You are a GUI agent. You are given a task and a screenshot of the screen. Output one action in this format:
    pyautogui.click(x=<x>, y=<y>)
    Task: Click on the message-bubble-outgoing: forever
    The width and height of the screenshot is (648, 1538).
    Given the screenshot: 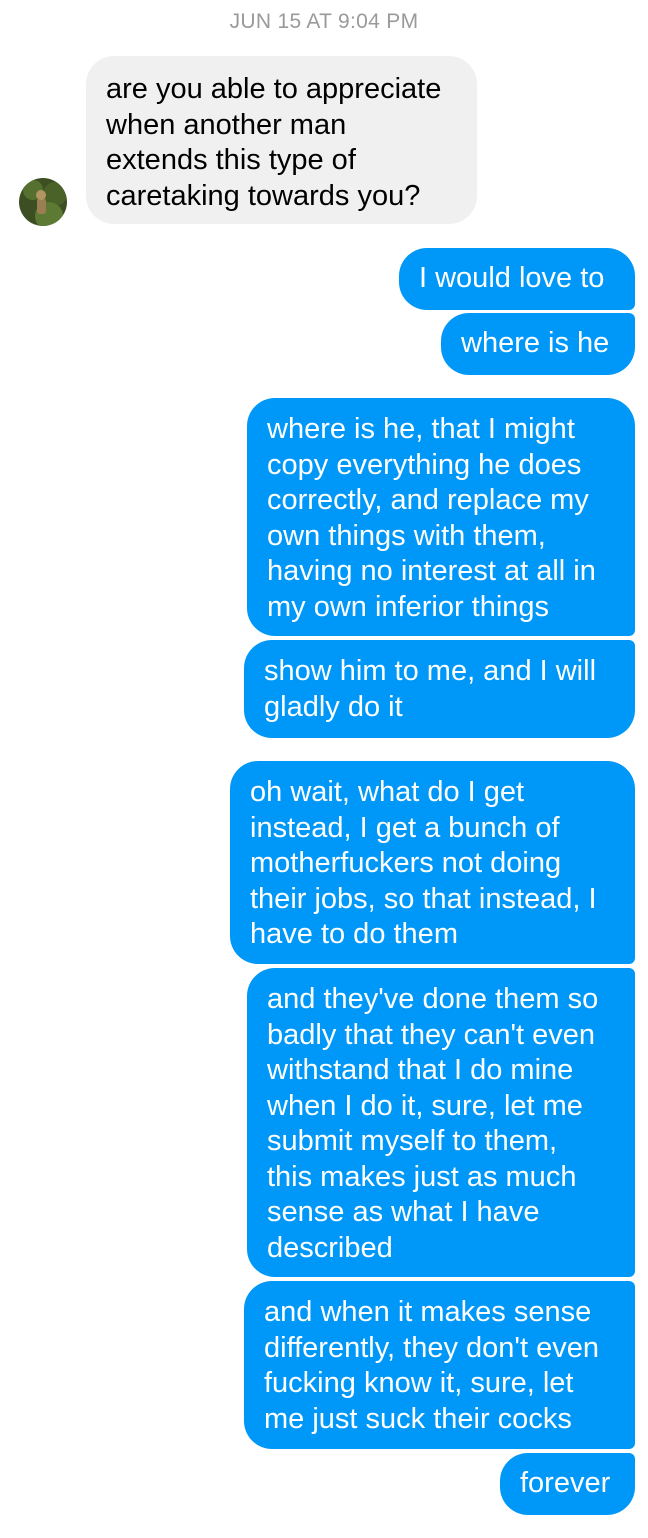 What is the action you would take?
    pyautogui.click(x=567, y=1484)
    